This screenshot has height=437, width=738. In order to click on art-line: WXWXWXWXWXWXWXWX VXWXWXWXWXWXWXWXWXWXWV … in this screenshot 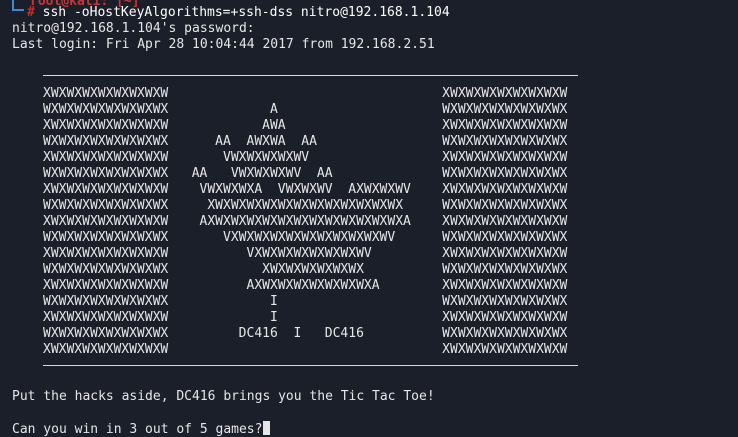, I will do `click(305, 237)`.